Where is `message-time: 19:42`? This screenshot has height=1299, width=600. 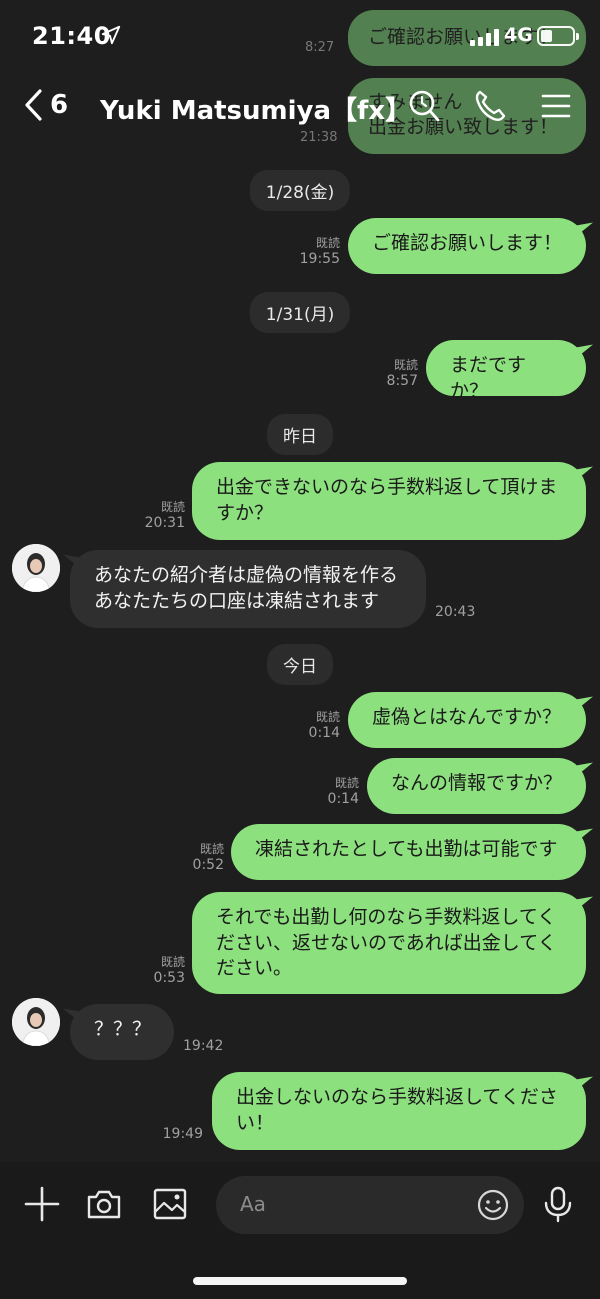
message-time: 19:42 is located at coordinates (203, 1046).